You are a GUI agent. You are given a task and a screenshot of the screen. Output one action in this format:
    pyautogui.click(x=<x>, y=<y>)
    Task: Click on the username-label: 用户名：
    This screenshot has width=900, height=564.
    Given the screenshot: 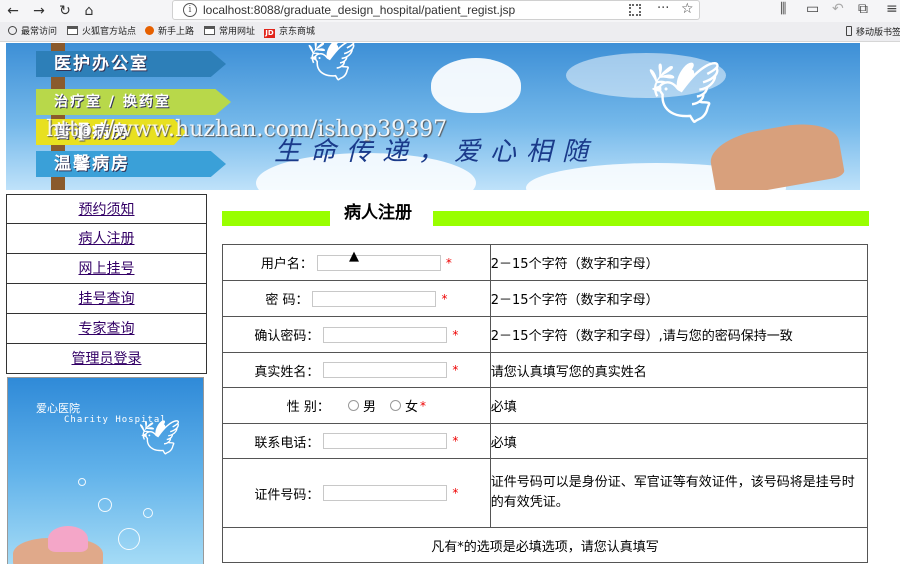 What is the action you would take?
    pyautogui.click(x=286, y=264)
    